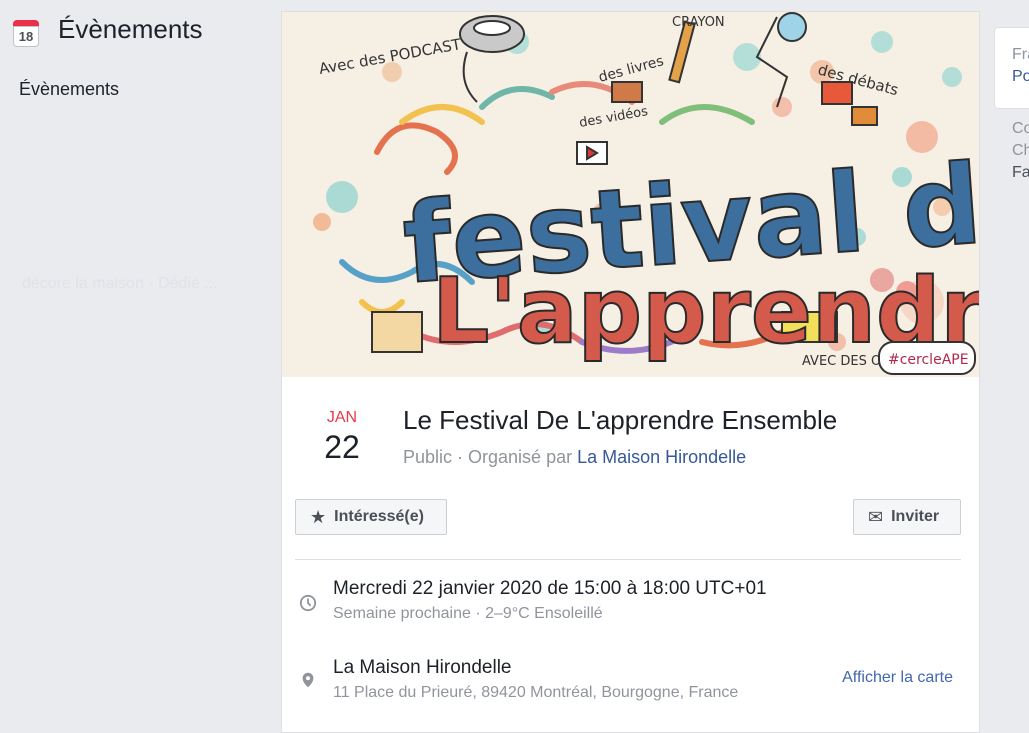 This screenshot has height=733, width=1029. Describe the element at coordinates (897, 678) in the screenshot. I see `show-map-link: Afficher la carte` at that location.